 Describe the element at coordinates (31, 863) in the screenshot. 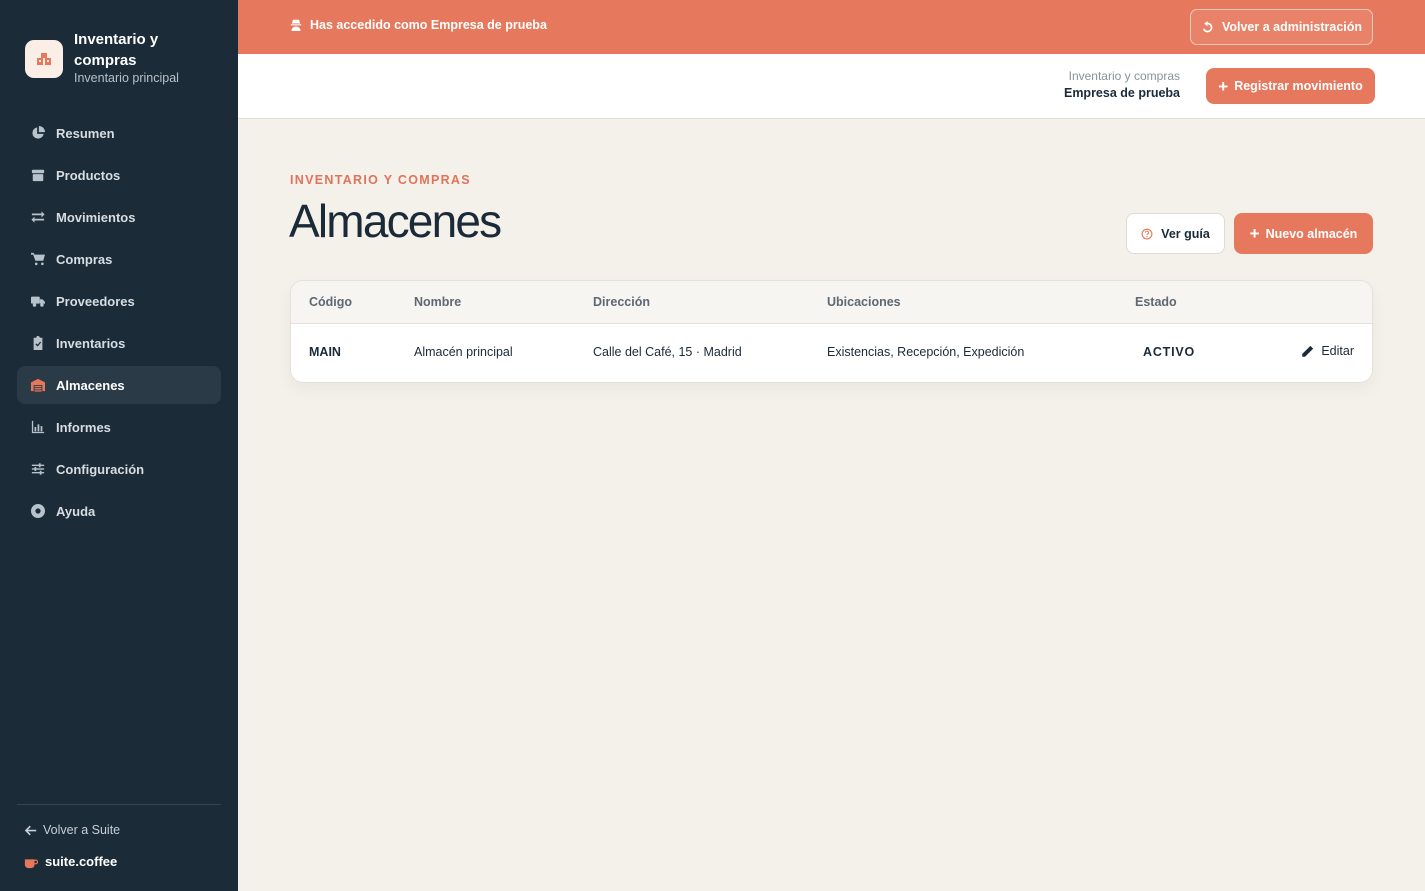

I see `coffee-cup-icon` at that location.